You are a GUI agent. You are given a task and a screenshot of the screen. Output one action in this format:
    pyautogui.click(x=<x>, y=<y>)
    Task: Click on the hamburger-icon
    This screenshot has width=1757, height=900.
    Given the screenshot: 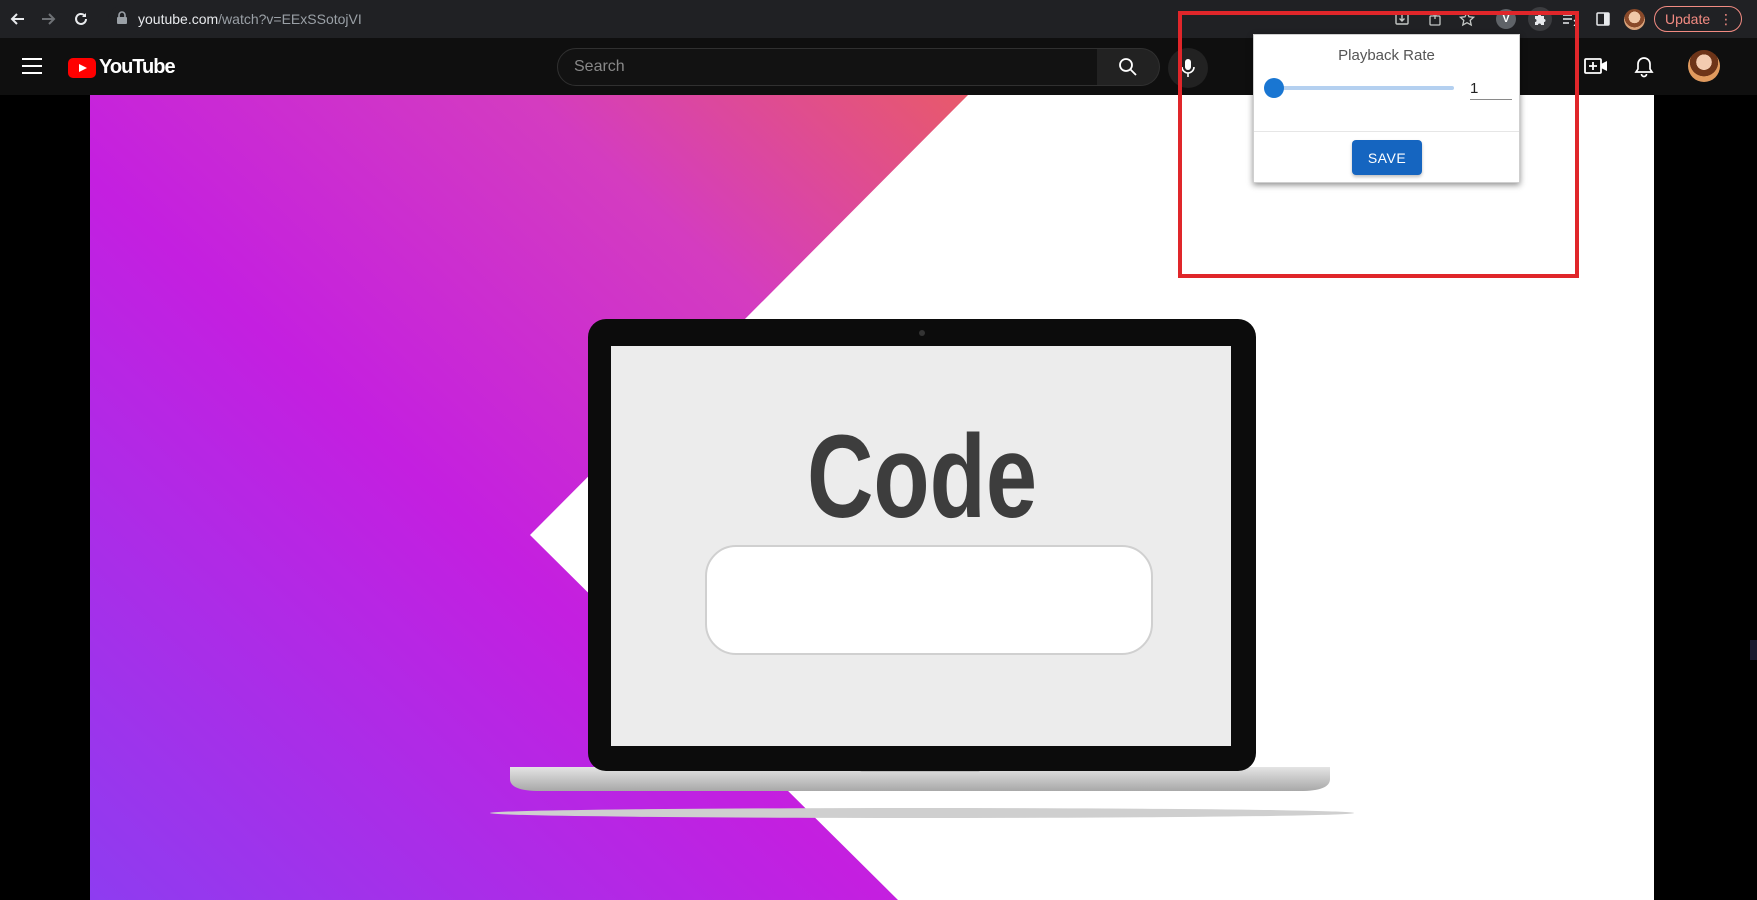 What is the action you would take?
    pyautogui.click(x=32, y=66)
    